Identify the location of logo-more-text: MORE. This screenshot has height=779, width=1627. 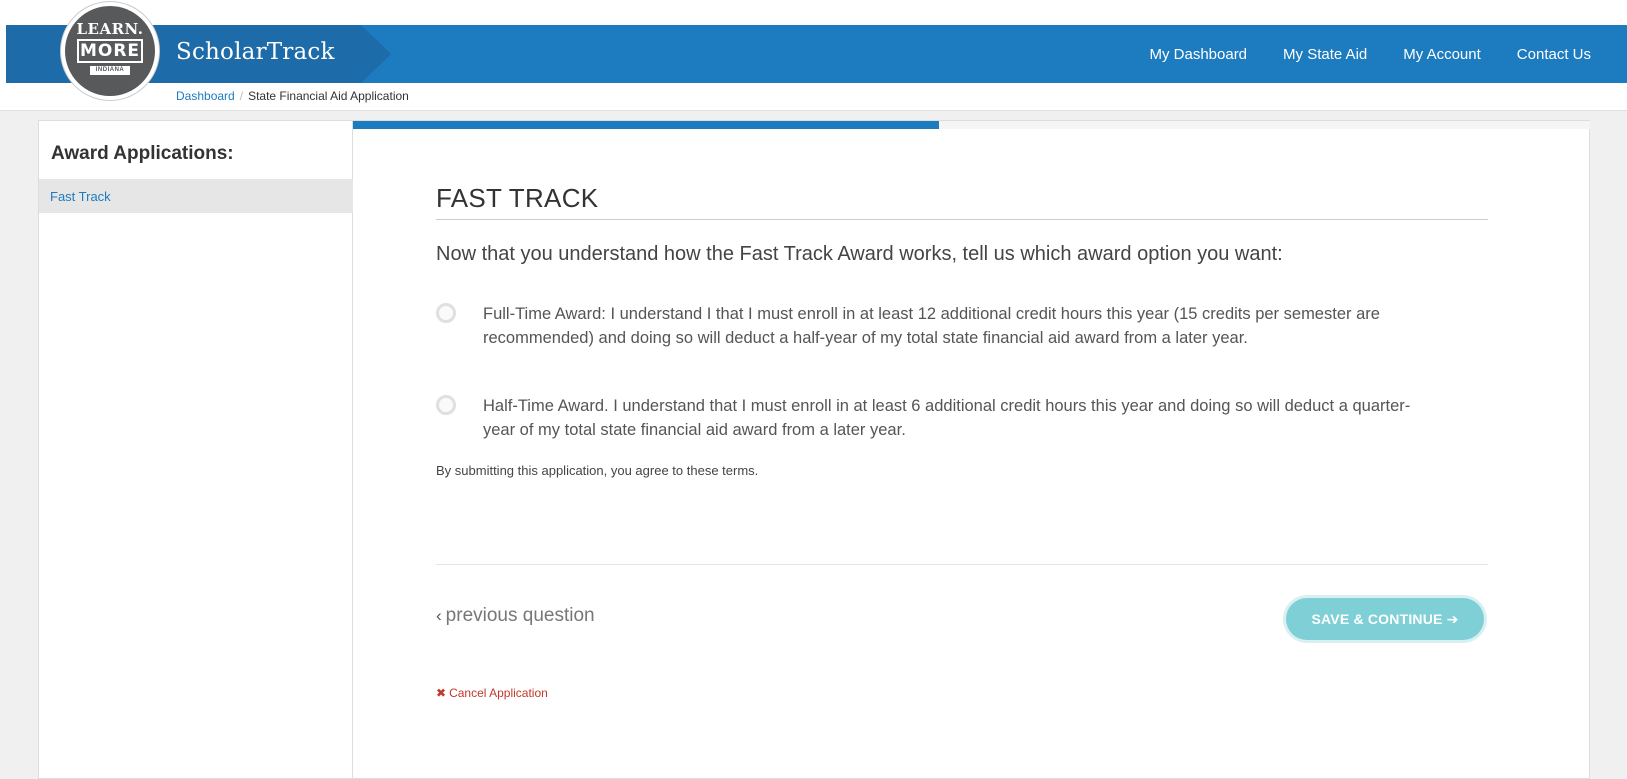
(110, 51).